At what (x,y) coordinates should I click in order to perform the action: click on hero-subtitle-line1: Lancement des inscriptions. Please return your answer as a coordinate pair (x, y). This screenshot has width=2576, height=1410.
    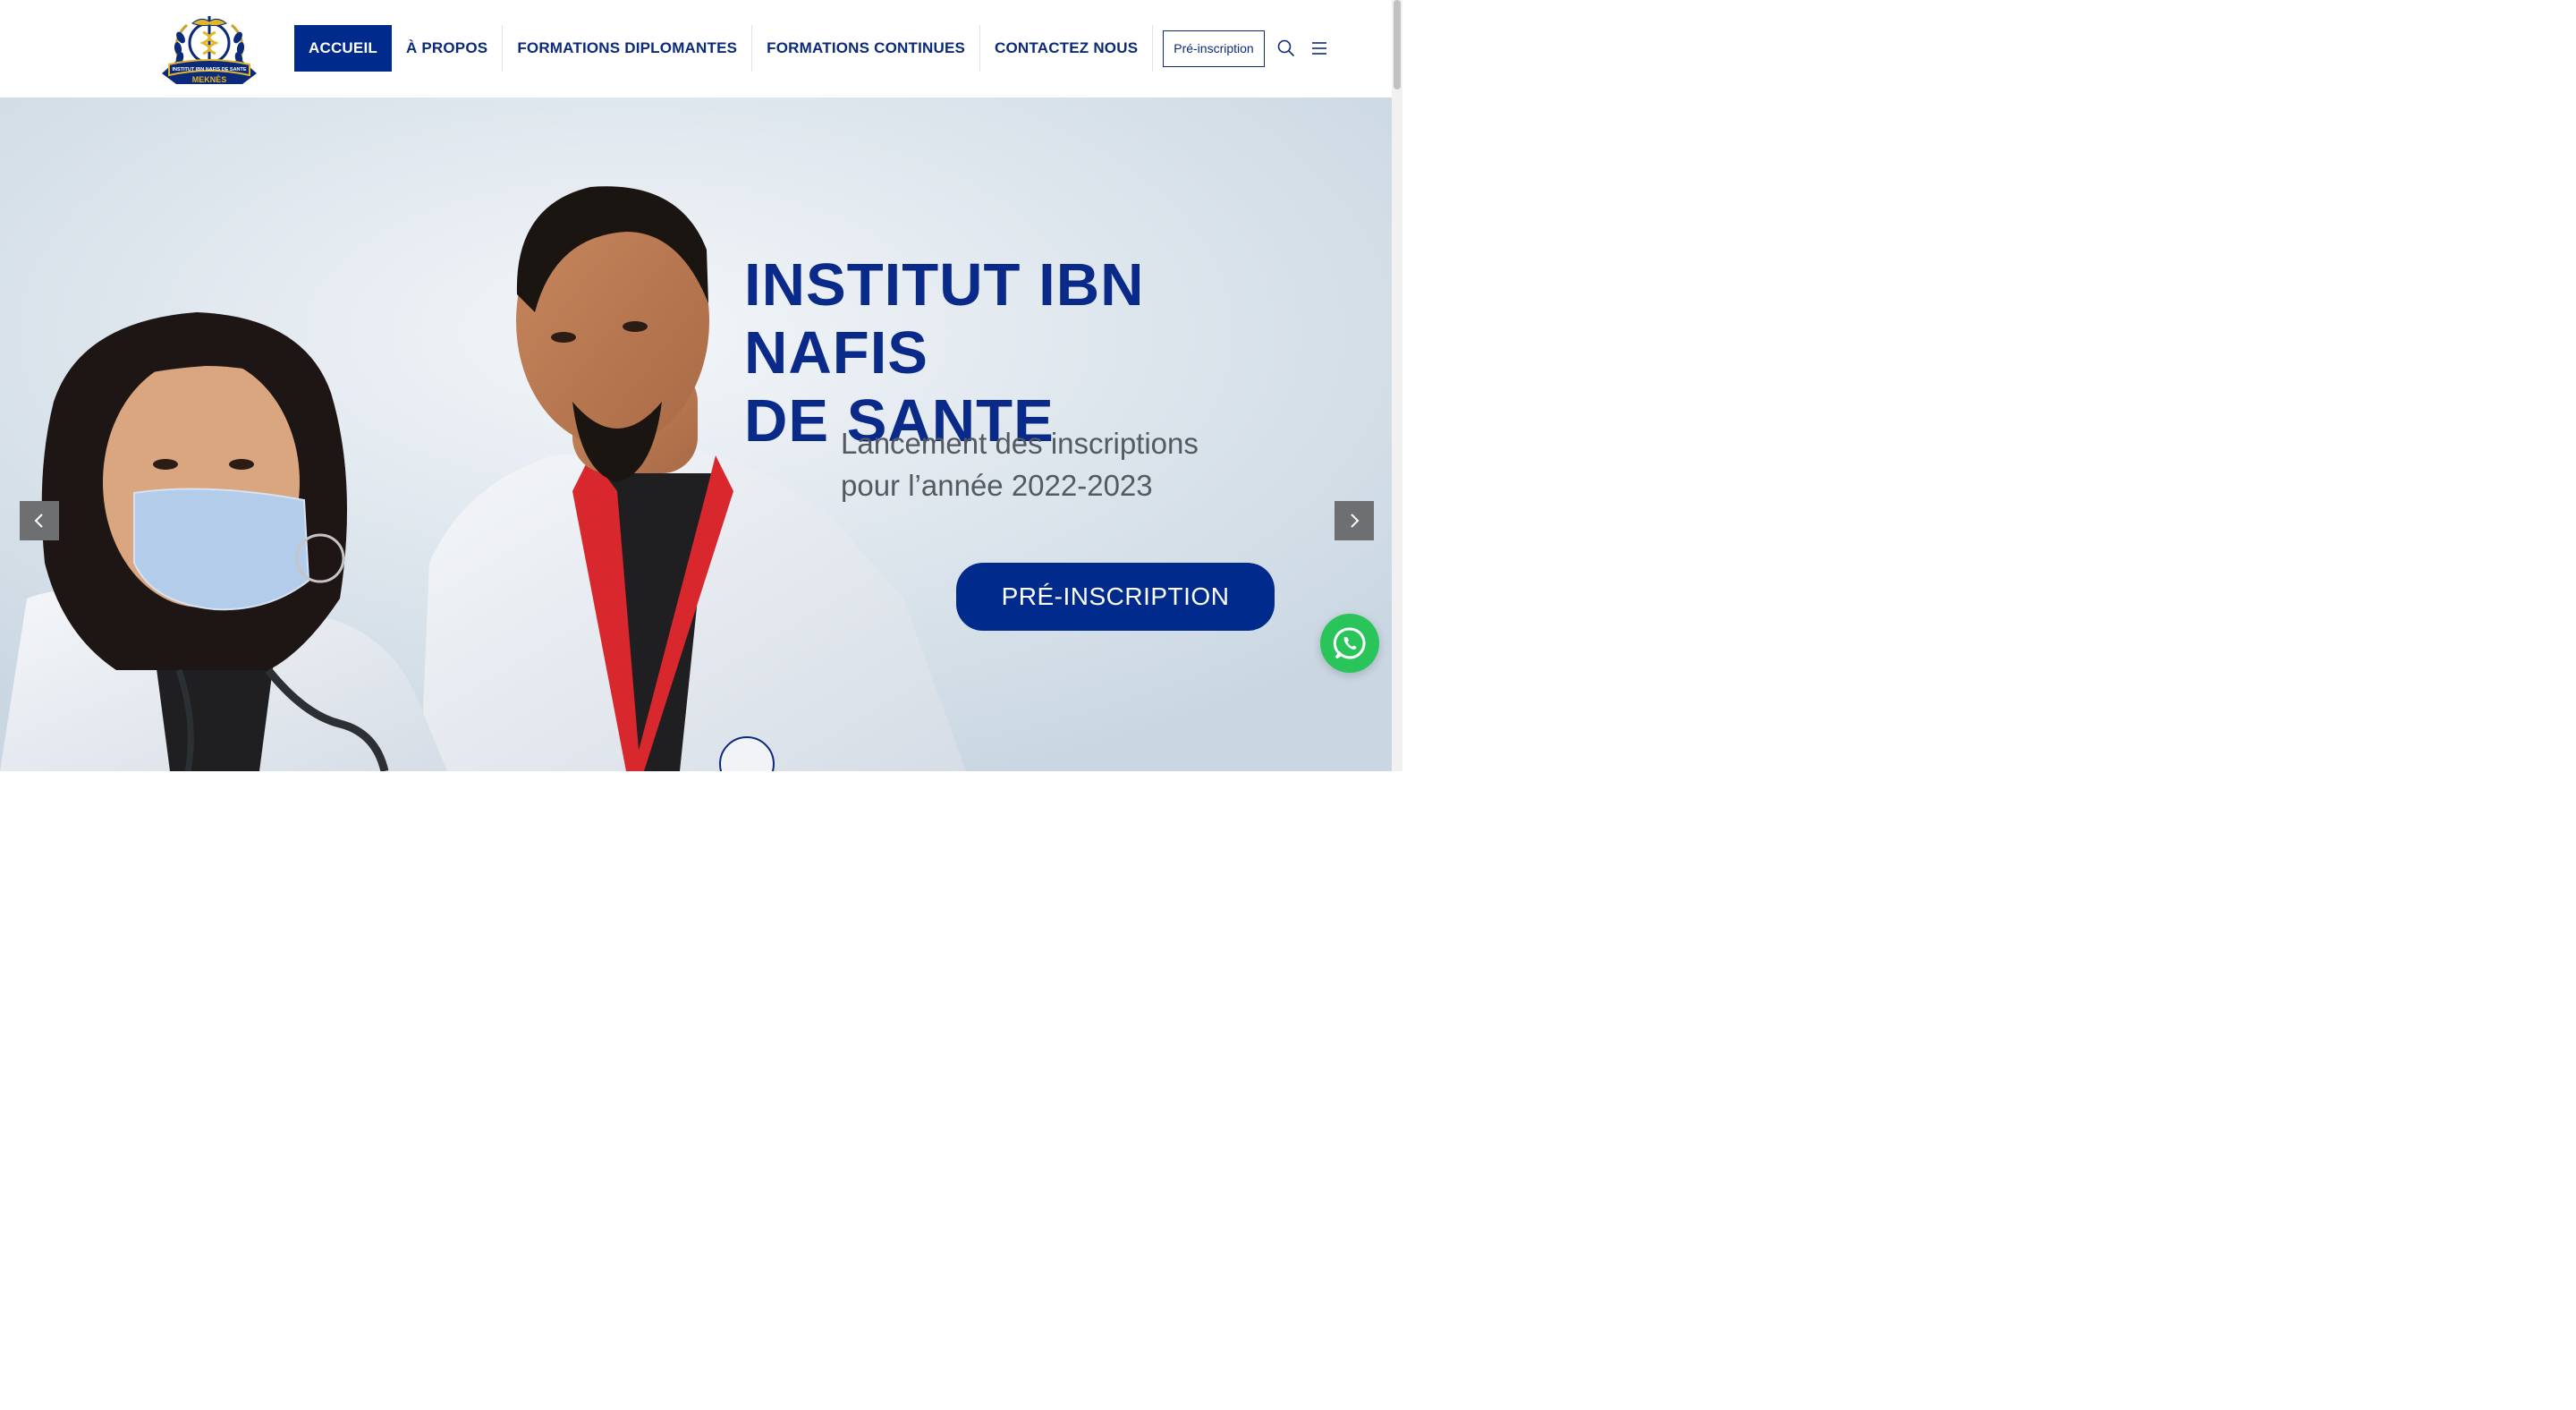
    Looking at the image, I should click on (1020, 444).